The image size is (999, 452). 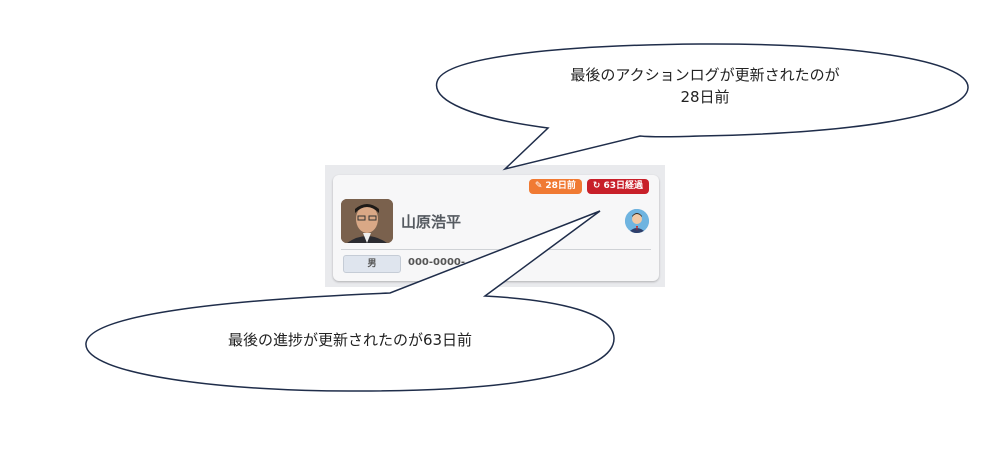 I want to click on top-callout-line2: 28日前, so click(x=705, y=97).